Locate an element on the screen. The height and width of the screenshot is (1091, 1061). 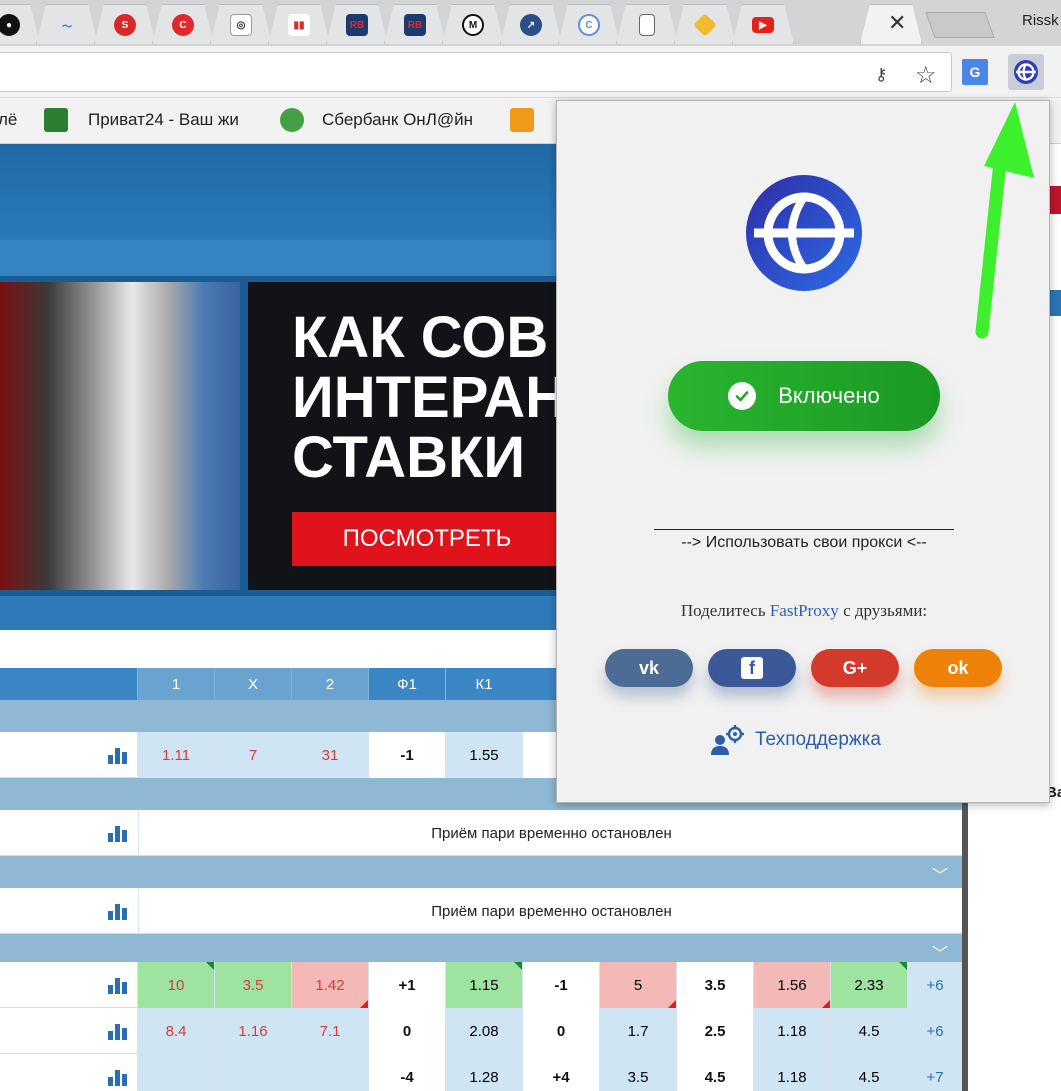
google-translate-icon: G is located at coordinates (975, 72).